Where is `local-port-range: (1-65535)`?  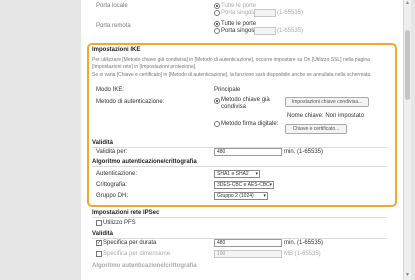
local-port-range: (1-65535) is located at coordinates (290, 13).